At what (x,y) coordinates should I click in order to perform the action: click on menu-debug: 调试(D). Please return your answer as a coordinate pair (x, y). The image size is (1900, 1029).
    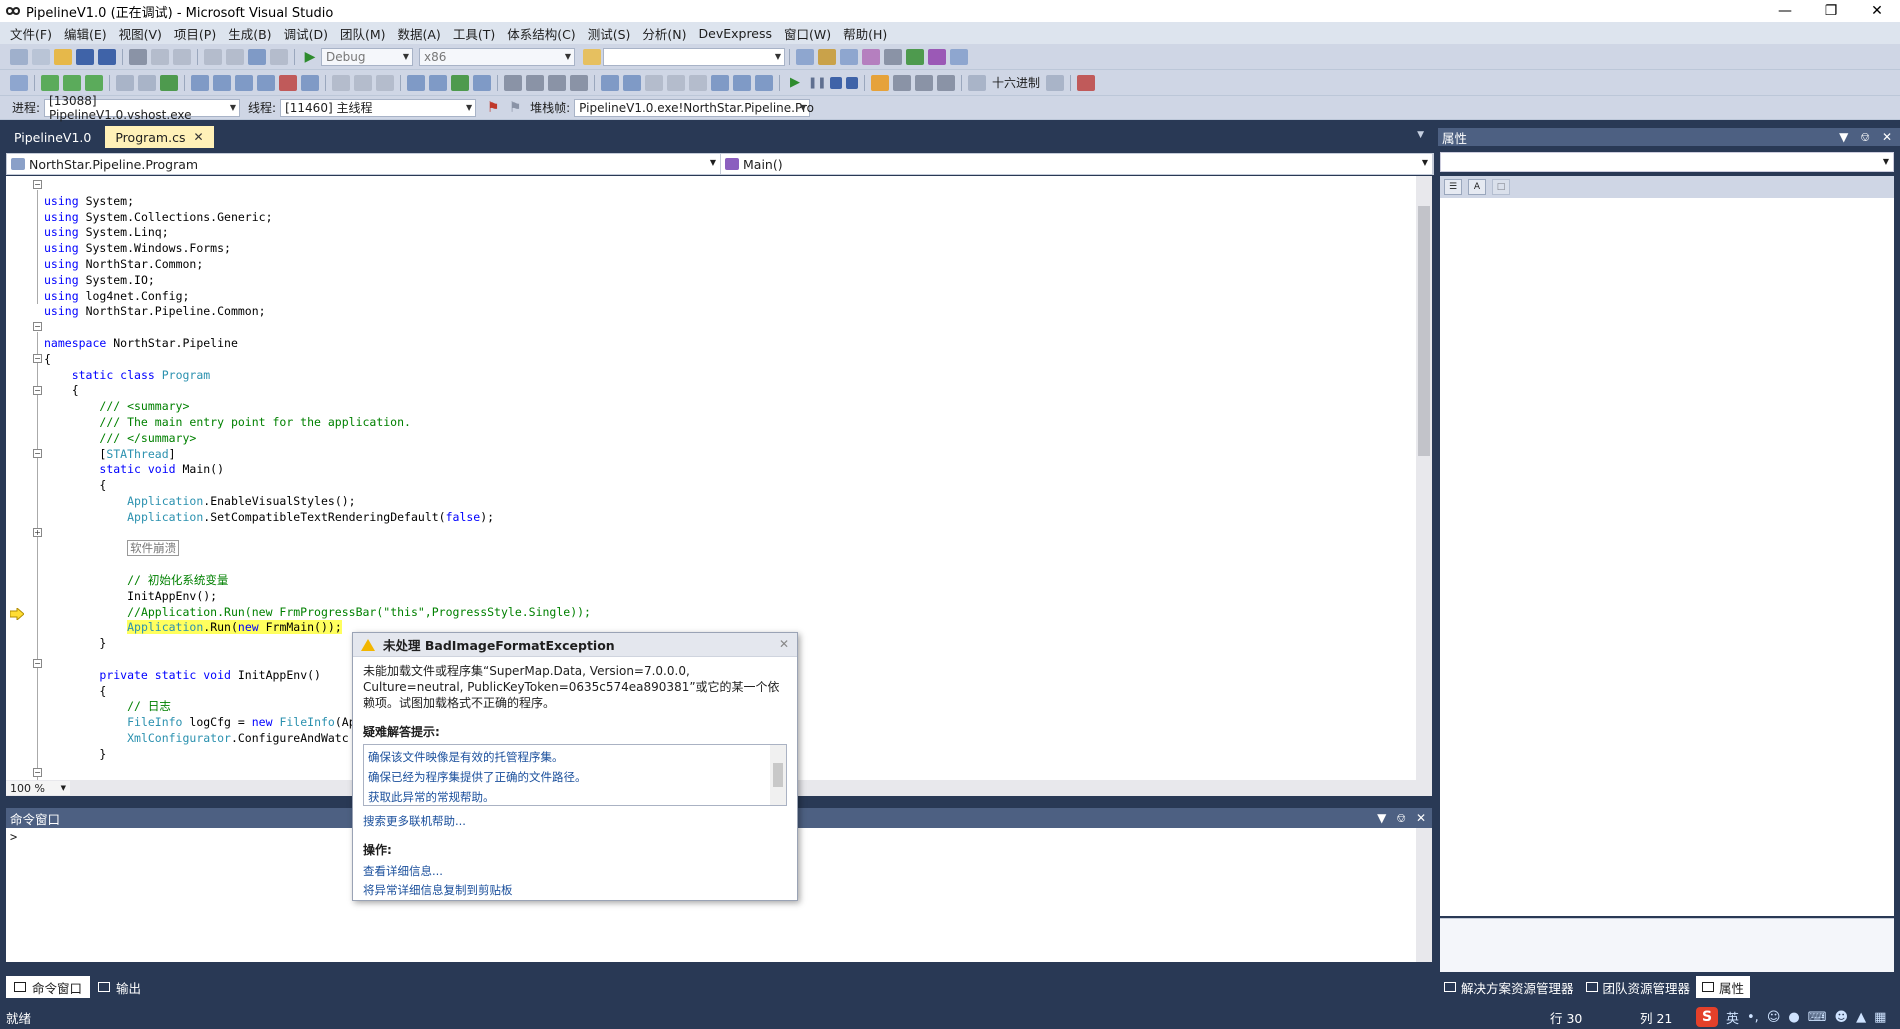
    Looking at the image, I should click on (306, 33).